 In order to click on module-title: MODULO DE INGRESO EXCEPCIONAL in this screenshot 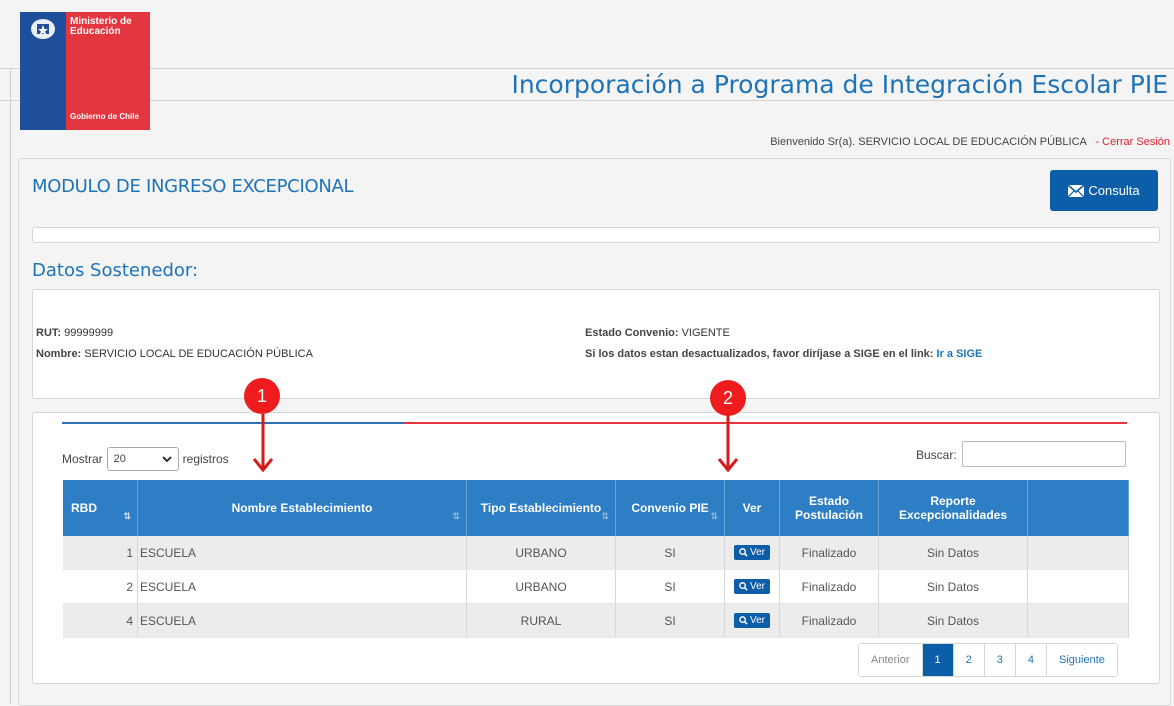, I will do `click(193, 186)`.